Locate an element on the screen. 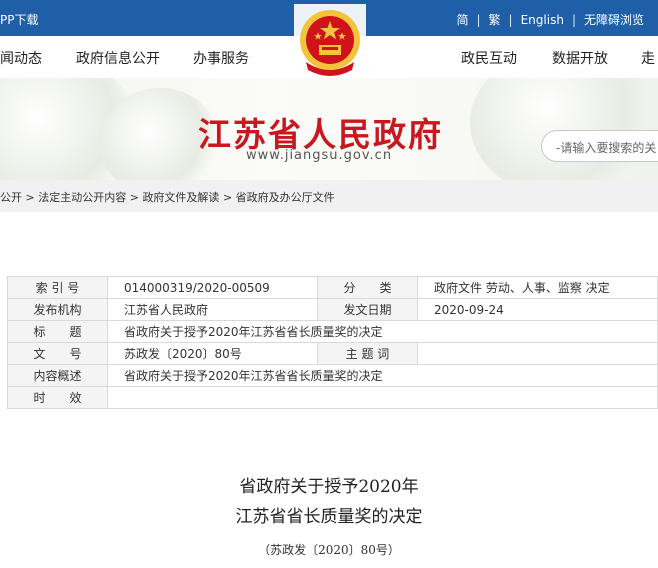  meta-label: 发文日期 is located at coordinates (367, 309).